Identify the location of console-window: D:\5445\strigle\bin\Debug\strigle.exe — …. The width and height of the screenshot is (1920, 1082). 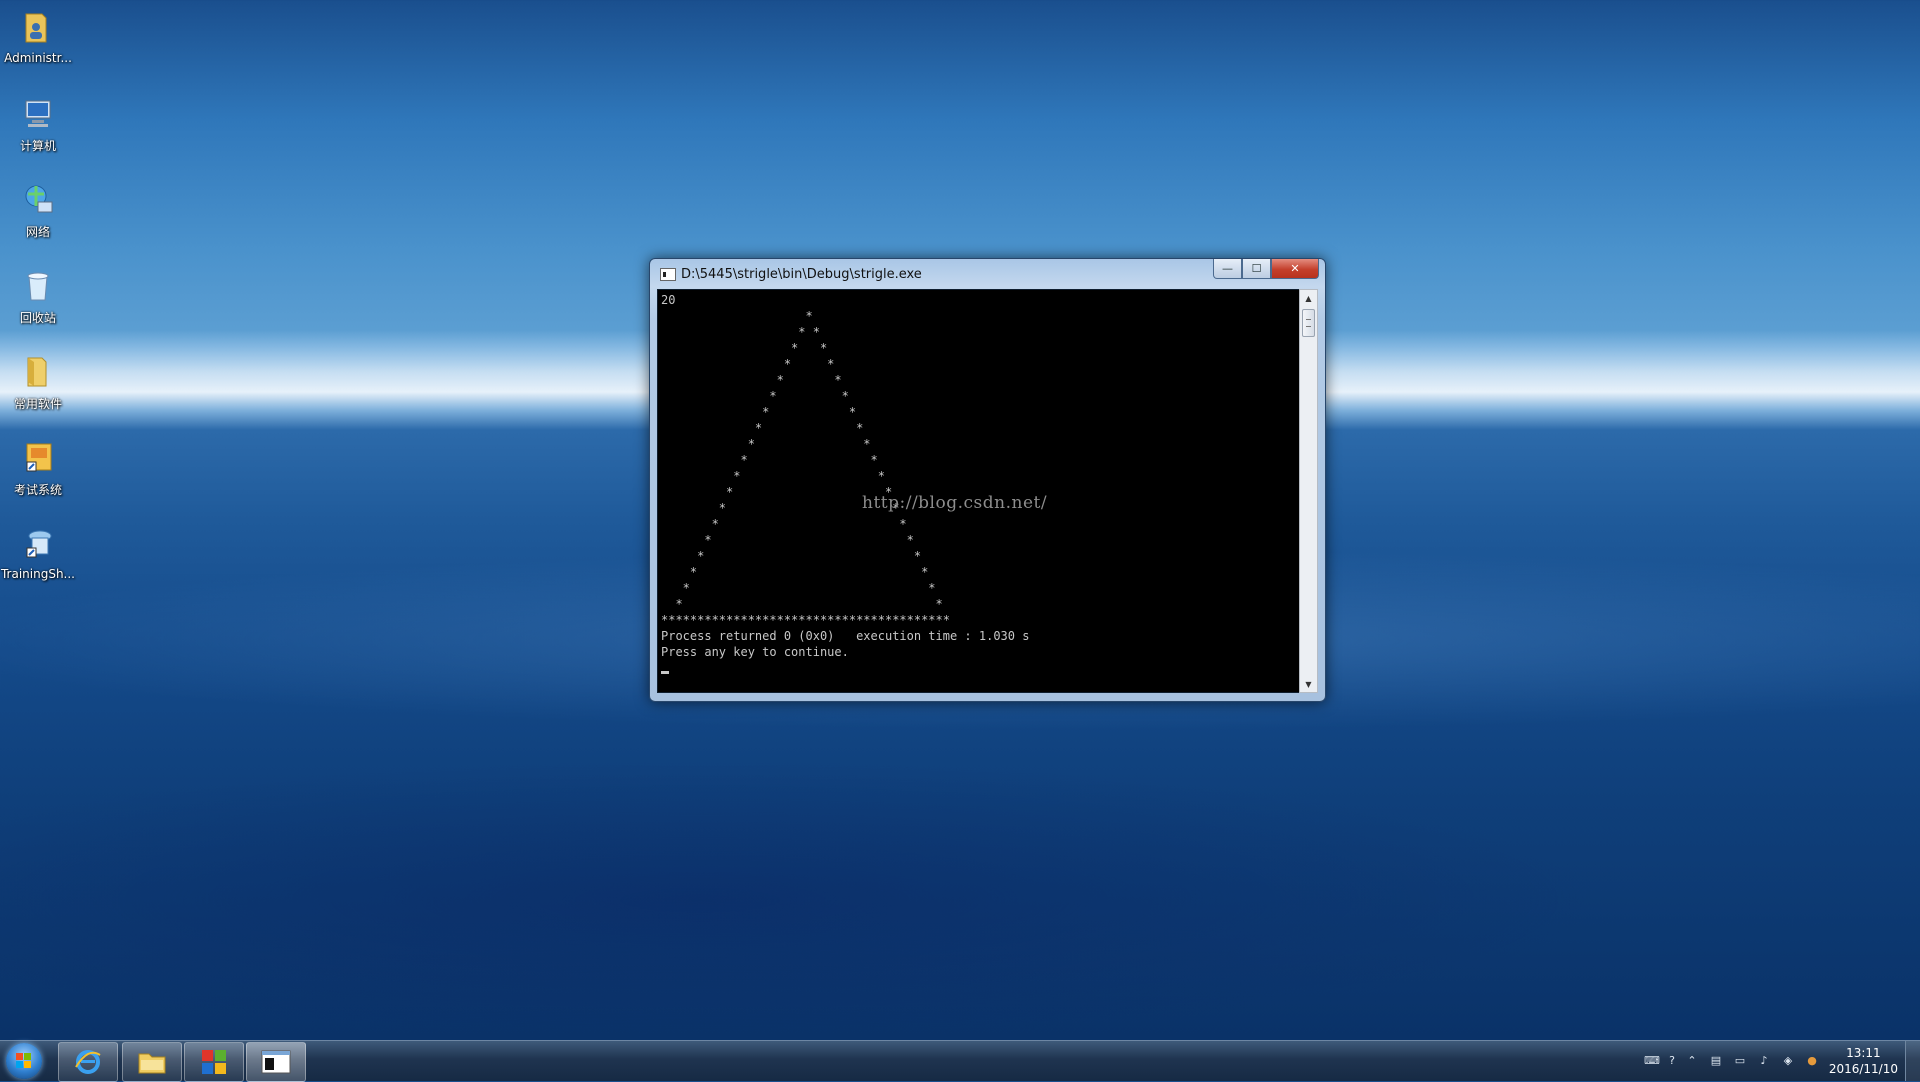
(987, 480).